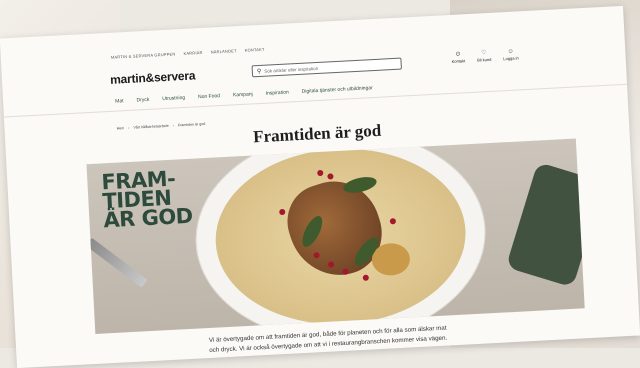 The image size is (640, 368). I want to click on breadcrumb-sustainability: Vårt hållbarhetsarbete, so click(151, 127).